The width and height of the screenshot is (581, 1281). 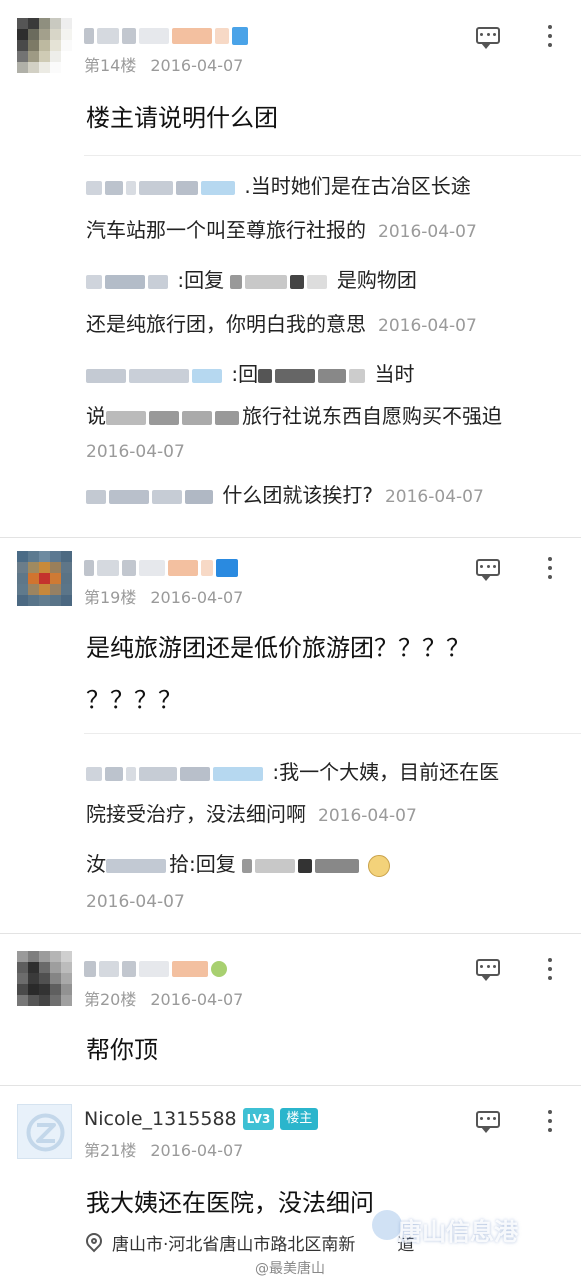 What do you see at coordinates (122, 1050) in the screenshot?
I see `post-content: 帮你顶` at bounding box center [122, 1050].